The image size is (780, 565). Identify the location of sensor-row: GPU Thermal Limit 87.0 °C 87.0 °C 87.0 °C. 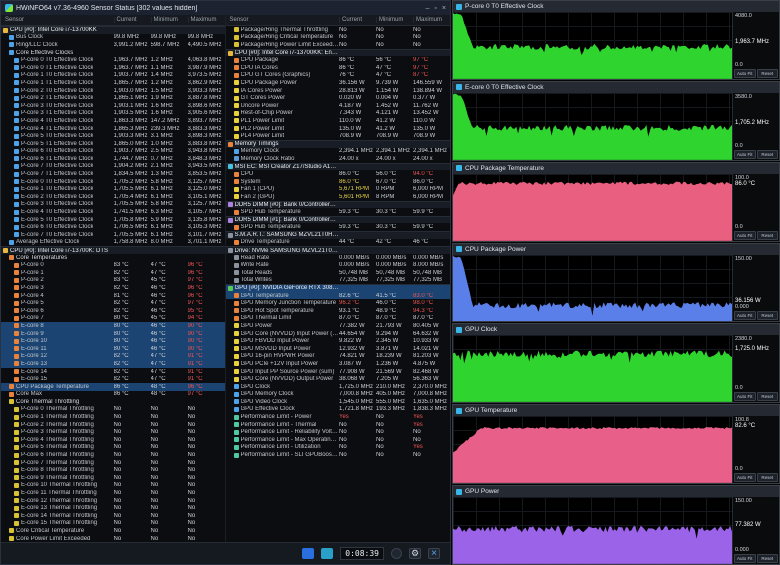
(338, 319).